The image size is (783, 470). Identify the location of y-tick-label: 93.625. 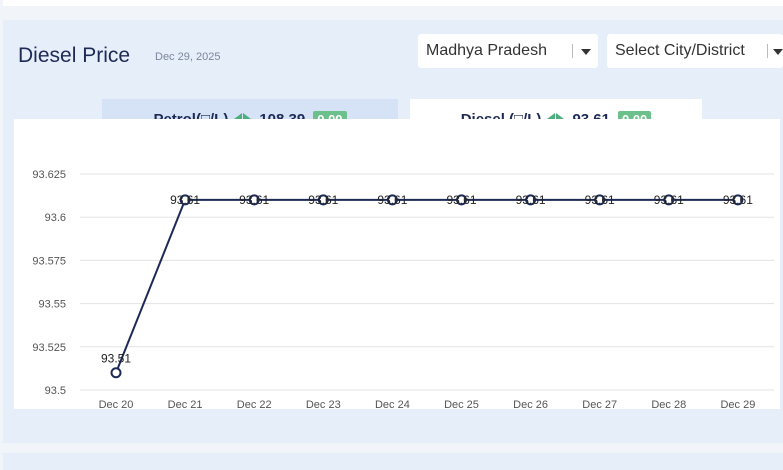
(49, 175).